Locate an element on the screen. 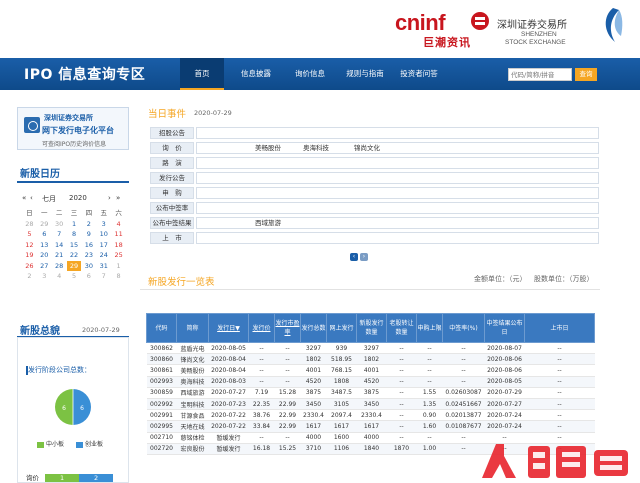 Image resolution: width=640 pixels, height=483 pixels. szse-logo: 深圳证券交易所 SHENZHEN STOCK EXCHANGE is located at coordinates (567, 28).